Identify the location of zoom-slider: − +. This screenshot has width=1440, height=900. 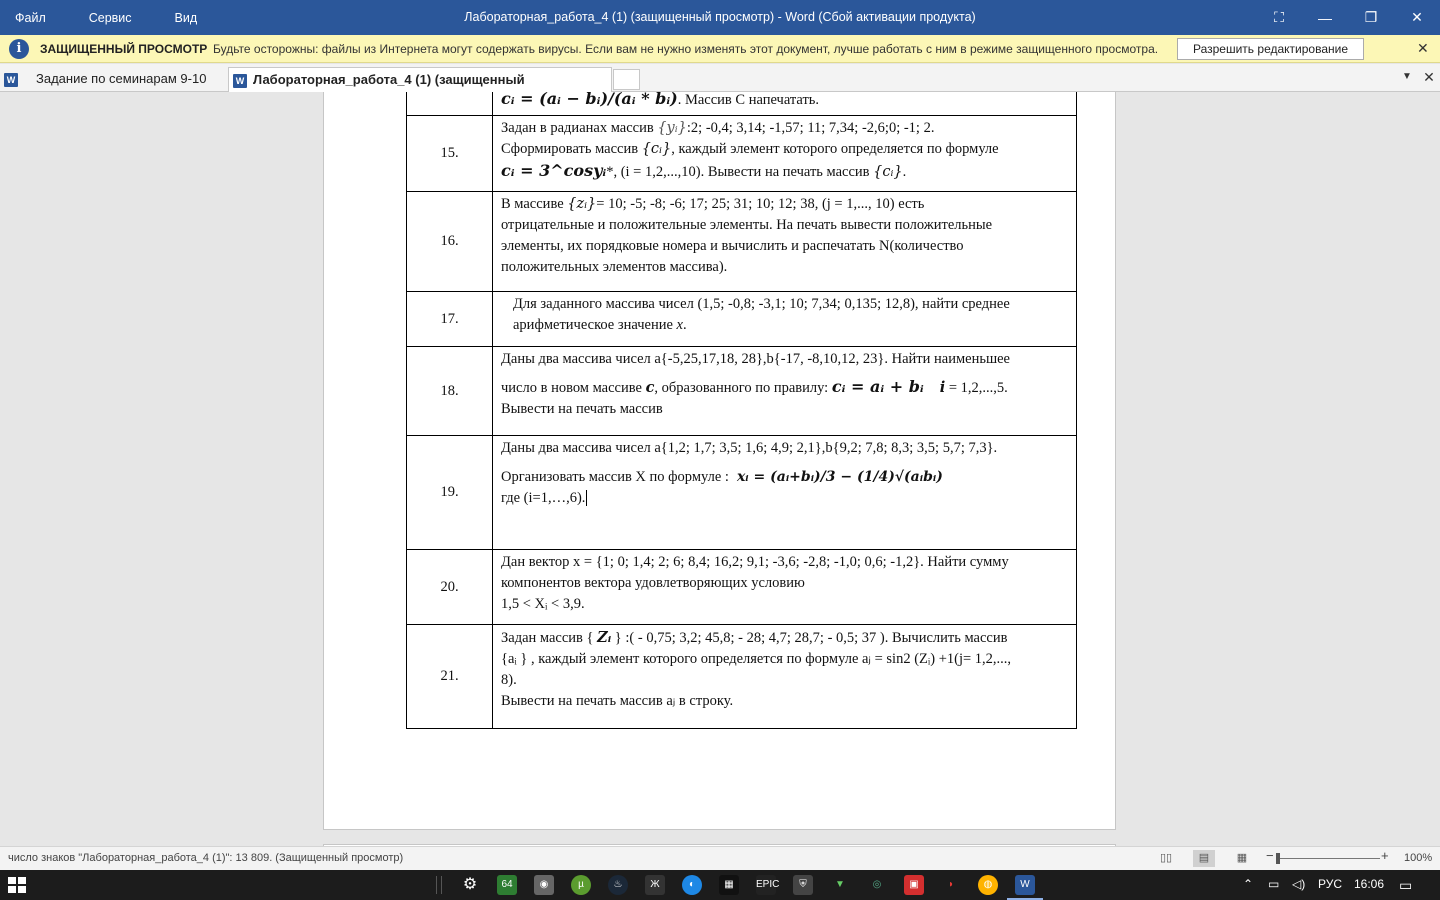
(1329, 857).